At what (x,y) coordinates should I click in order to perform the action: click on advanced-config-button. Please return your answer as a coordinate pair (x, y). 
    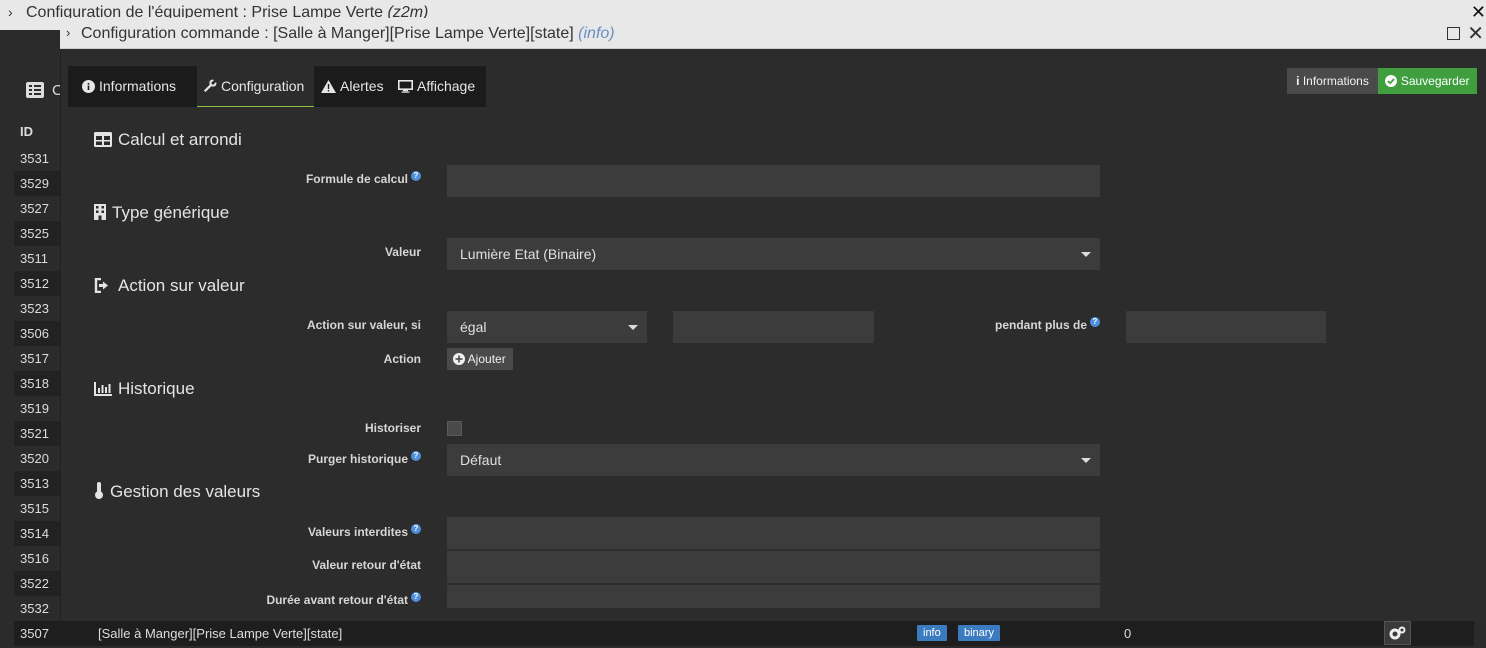
    Looking at the image, I should click on (1397, 633).